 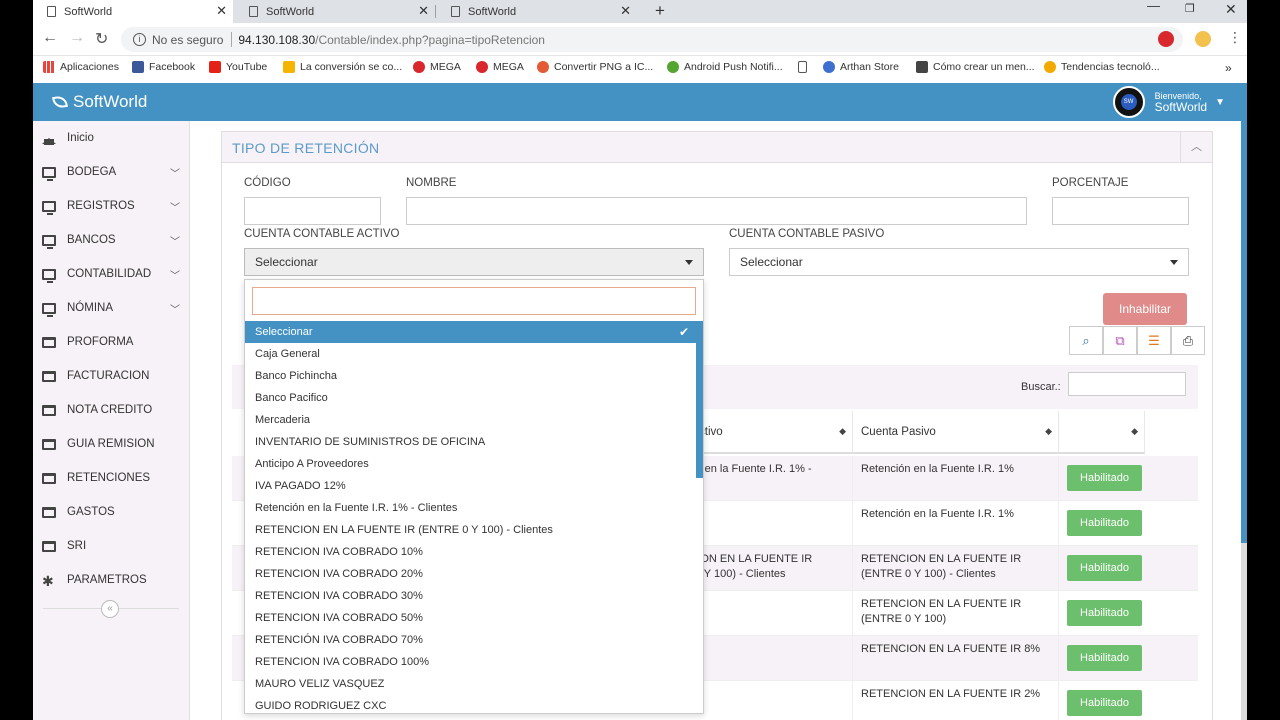 I want to click on sidebar-item-inicio: Inicio, so click(x=111, y=138).